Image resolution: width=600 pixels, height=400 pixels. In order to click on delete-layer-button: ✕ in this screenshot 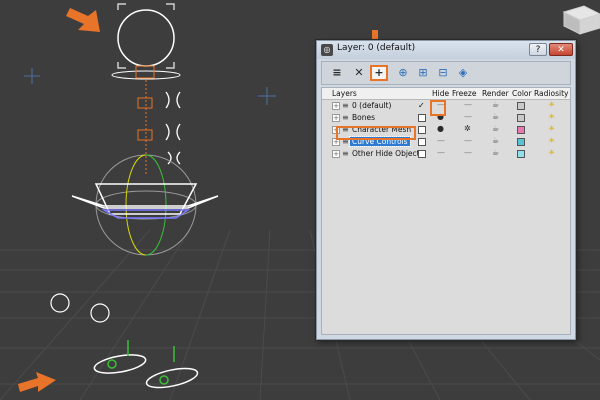, I will do `click(359, 73)`.